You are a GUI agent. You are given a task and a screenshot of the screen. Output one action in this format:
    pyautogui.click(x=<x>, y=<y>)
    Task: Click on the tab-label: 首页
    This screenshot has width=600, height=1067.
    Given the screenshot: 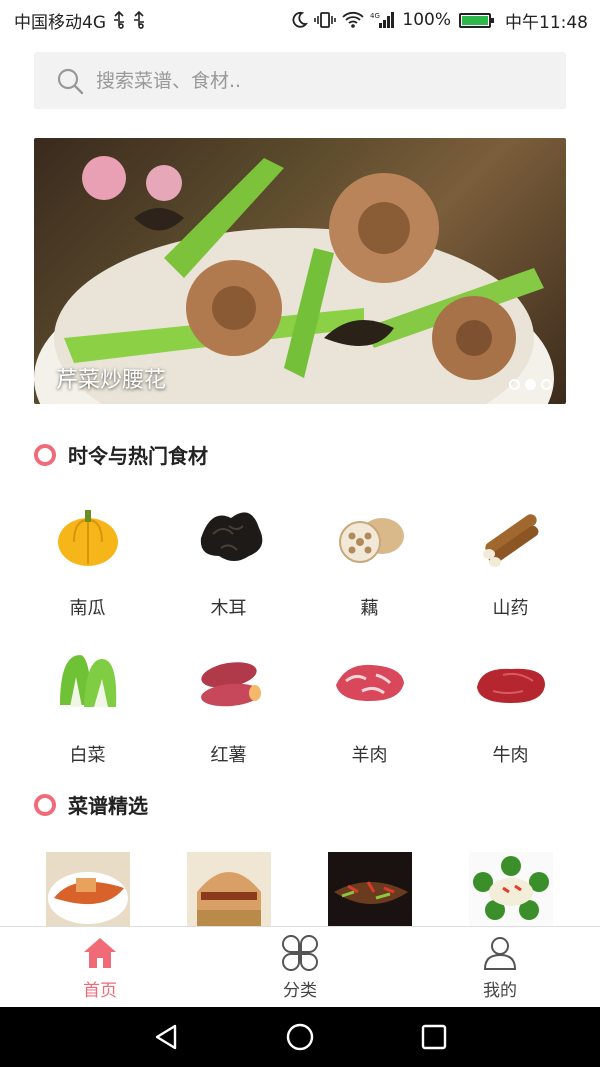 What is the action you would take?
    pyautogui.click(x=100, y=990)
    